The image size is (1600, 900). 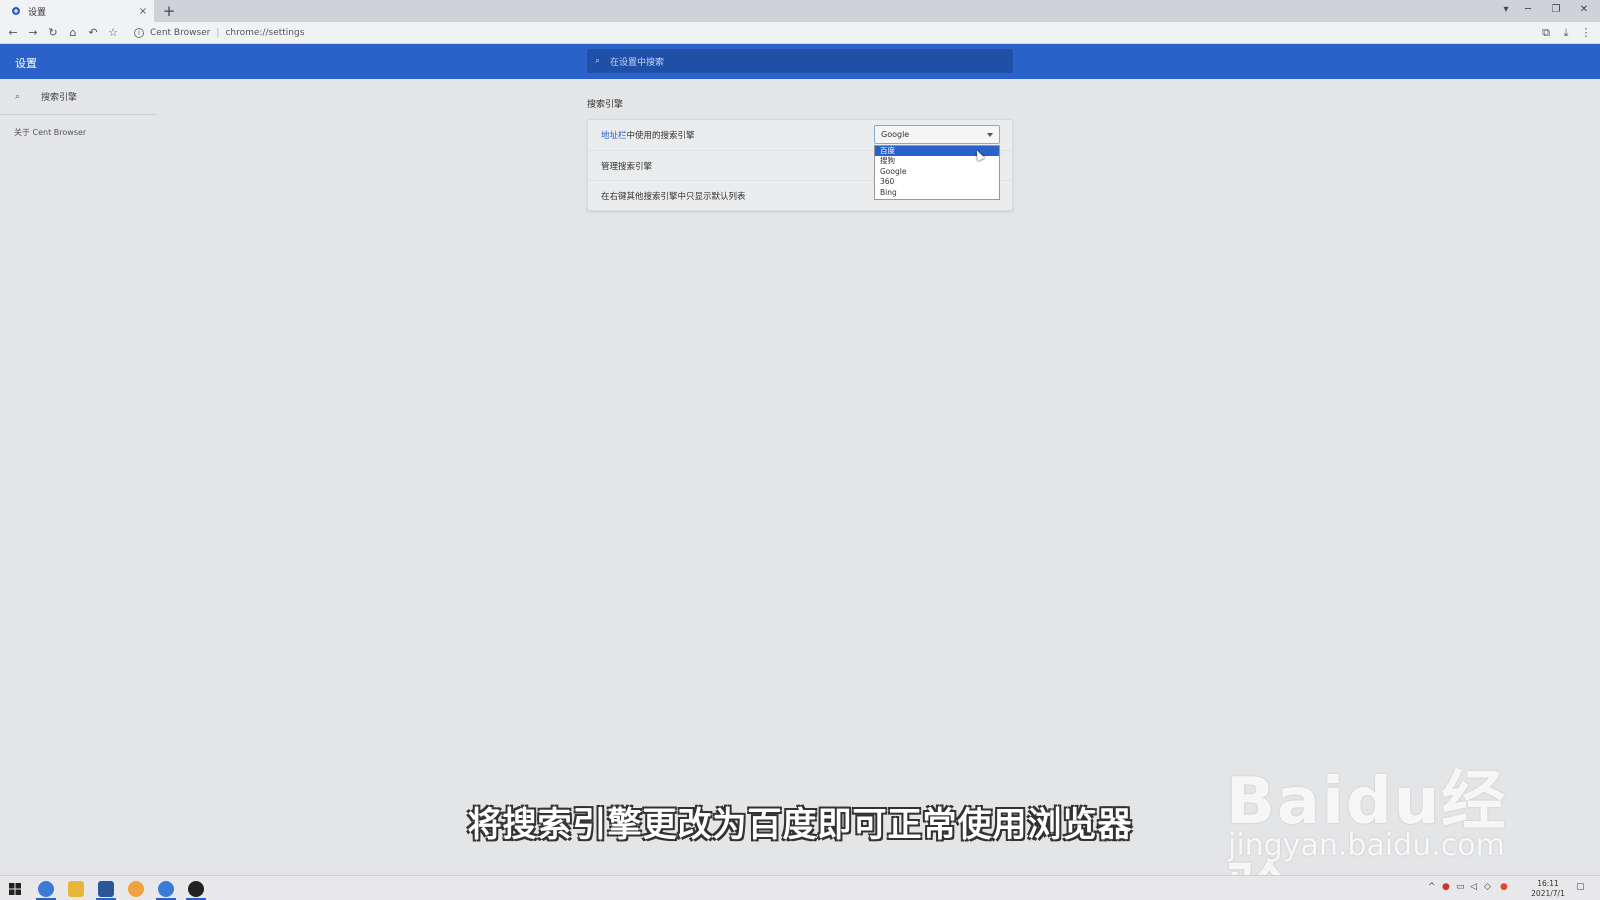 I want to click on word-app-icon, so click(x=106, y=889).